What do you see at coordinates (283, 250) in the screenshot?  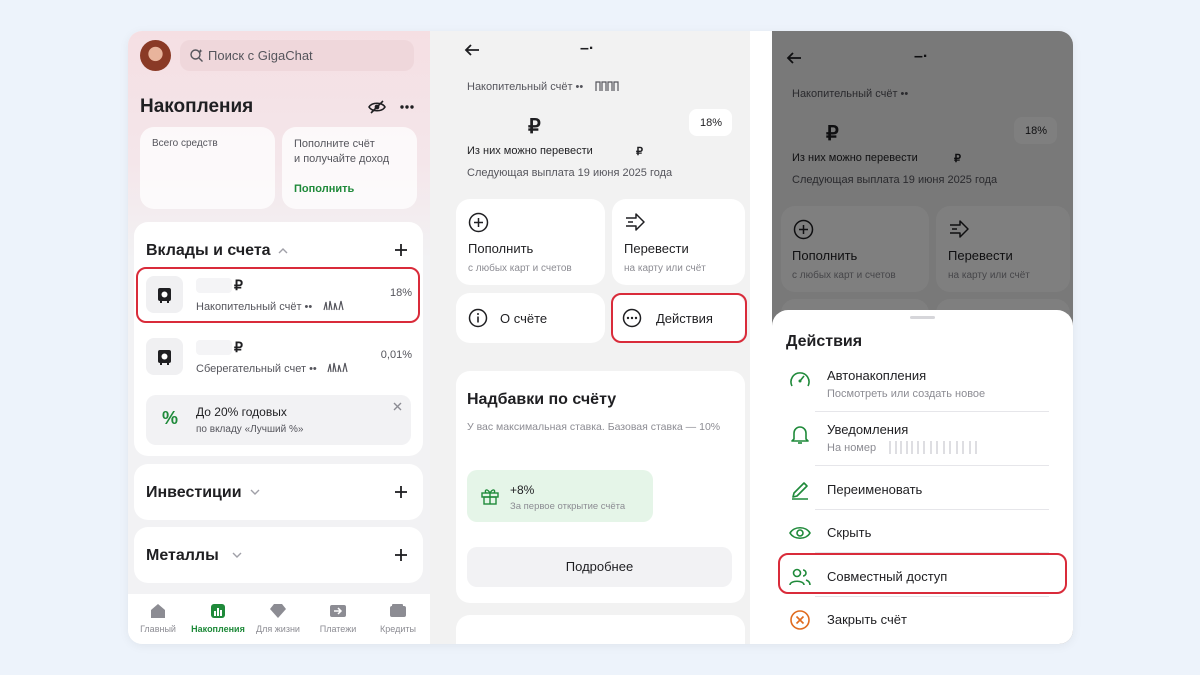 I see `chevron-up-icon` at bounding box center [283, 250].